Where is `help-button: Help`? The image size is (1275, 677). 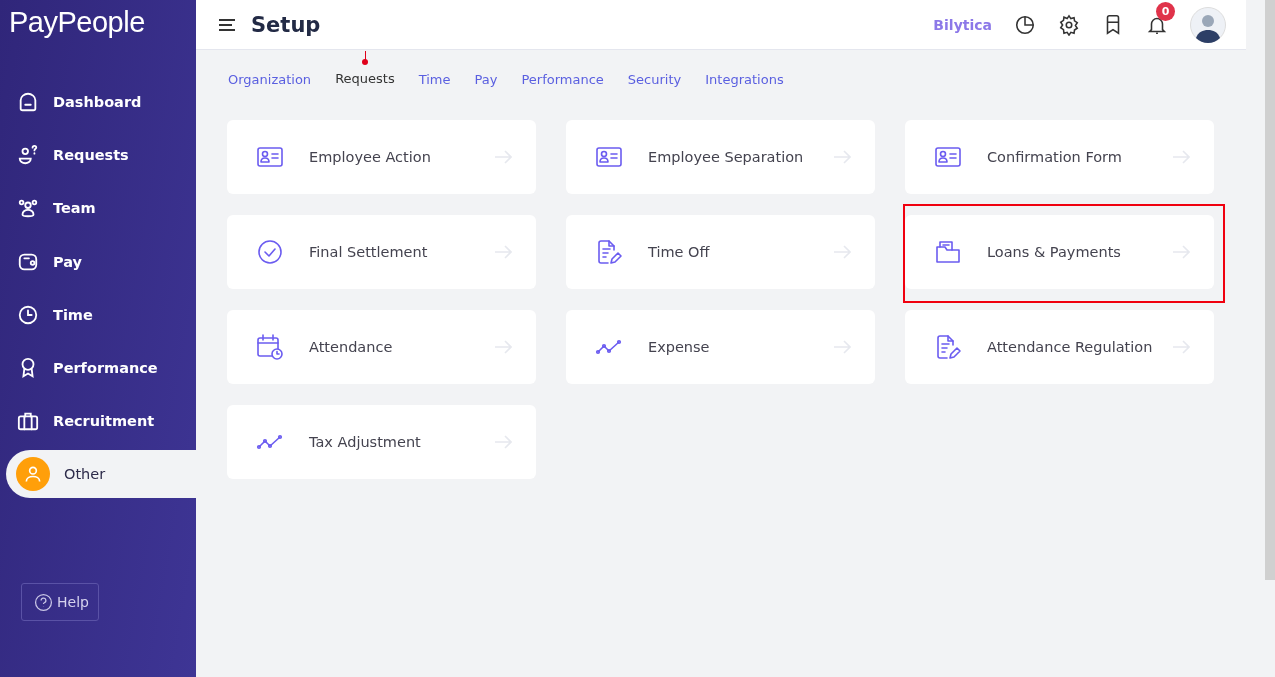 help-button: Help is located at coordinates (60, 602).